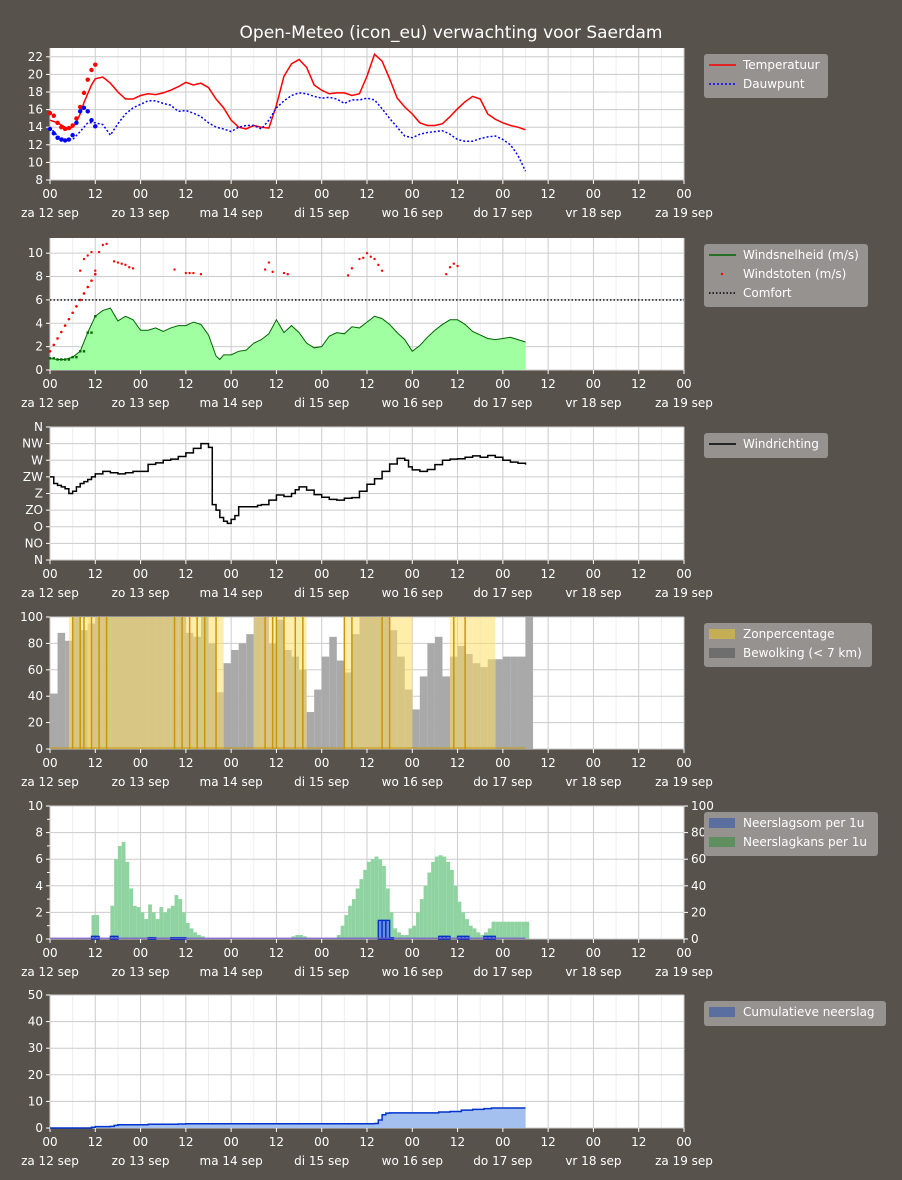 The height and width of the screenshot is (1180, 902). I want to click on y-tick-label: O, so click(38, 527).